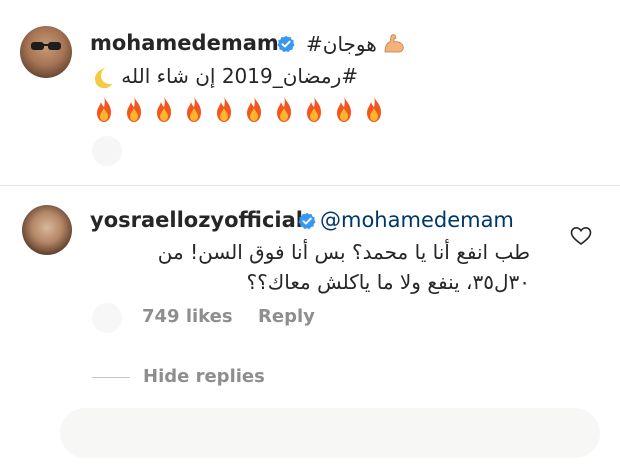  What do you see at coordinates (330, 433) in the screenshot?
I see `blurred-area` at bounding box center [330, 433].